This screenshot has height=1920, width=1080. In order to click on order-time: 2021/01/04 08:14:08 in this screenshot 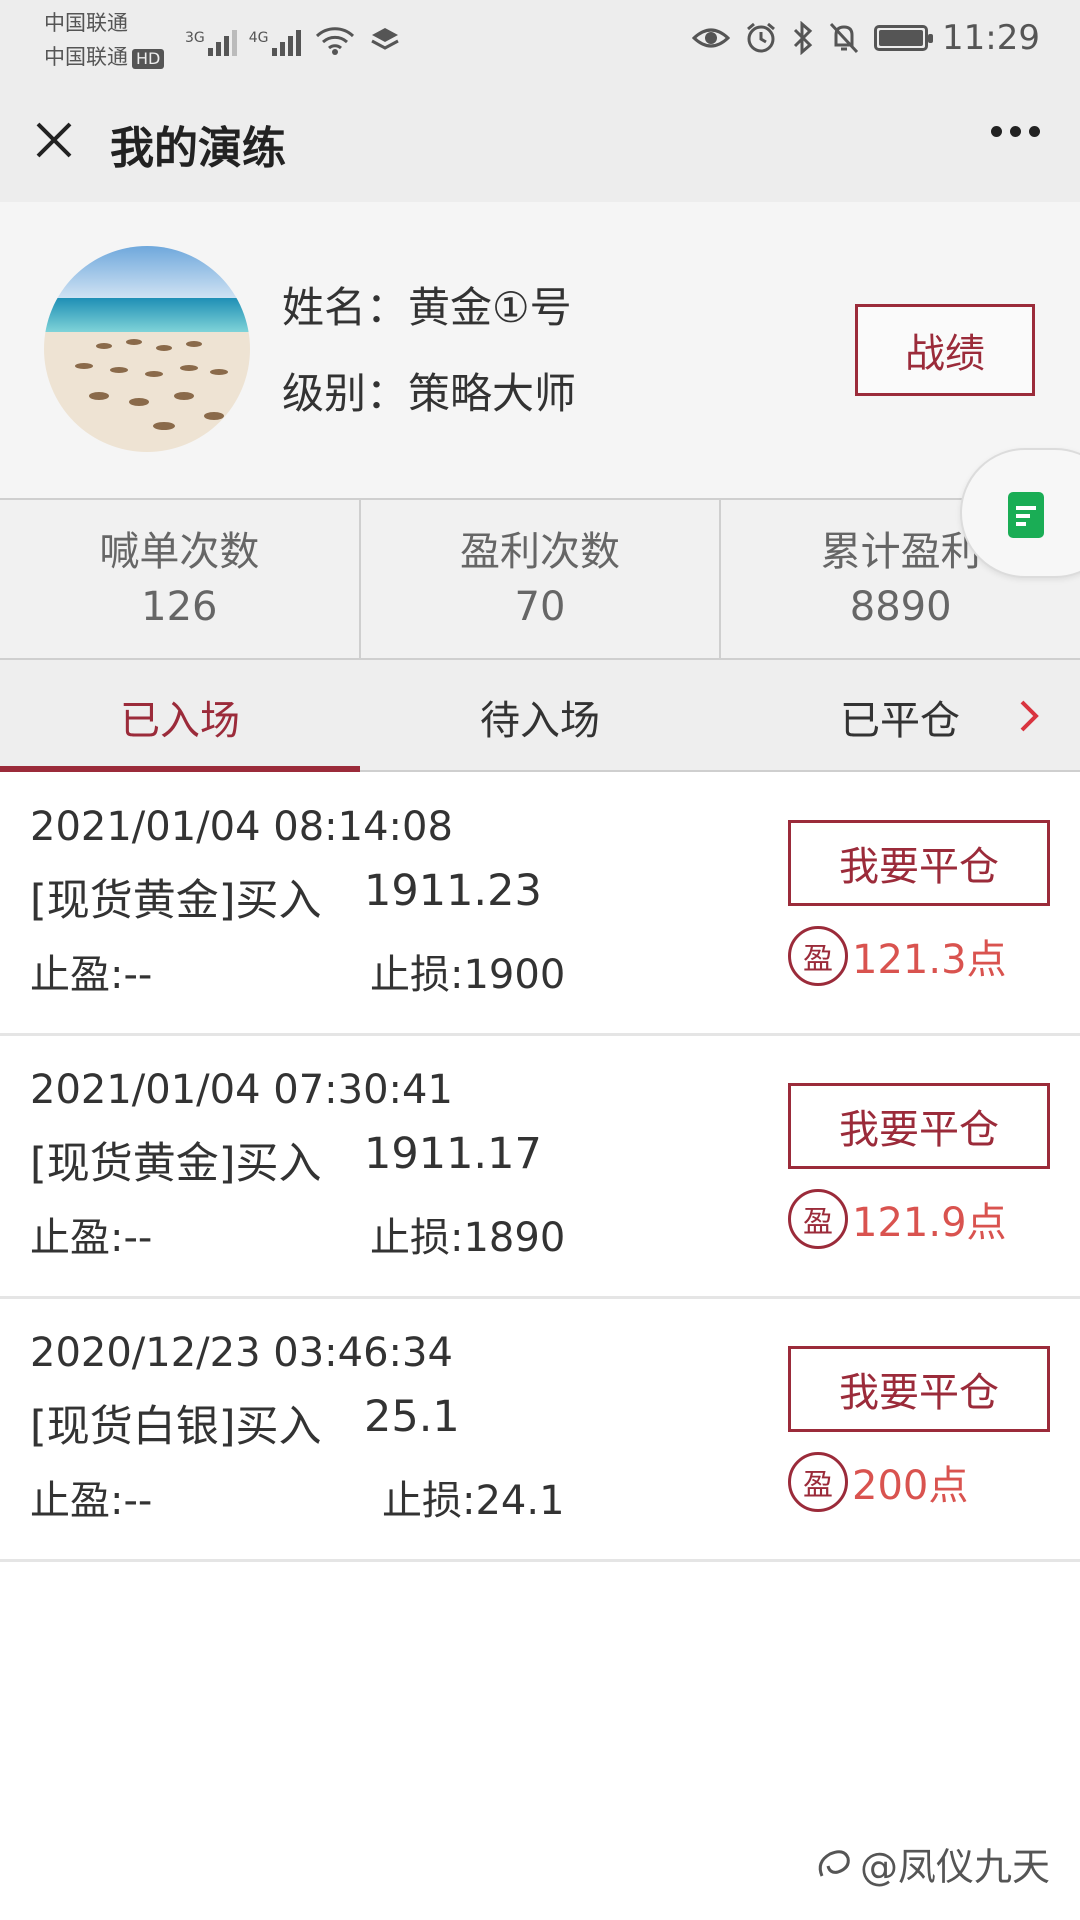, I will do `click(241, 827)`.